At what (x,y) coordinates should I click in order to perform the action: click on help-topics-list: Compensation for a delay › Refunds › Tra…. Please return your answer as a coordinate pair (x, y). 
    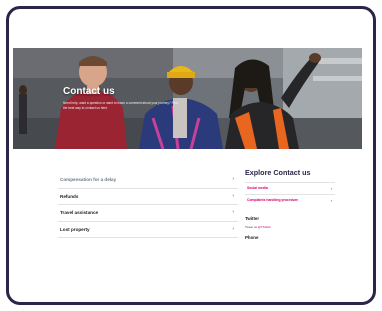
    Looking at the image, I should click on (148, 205).